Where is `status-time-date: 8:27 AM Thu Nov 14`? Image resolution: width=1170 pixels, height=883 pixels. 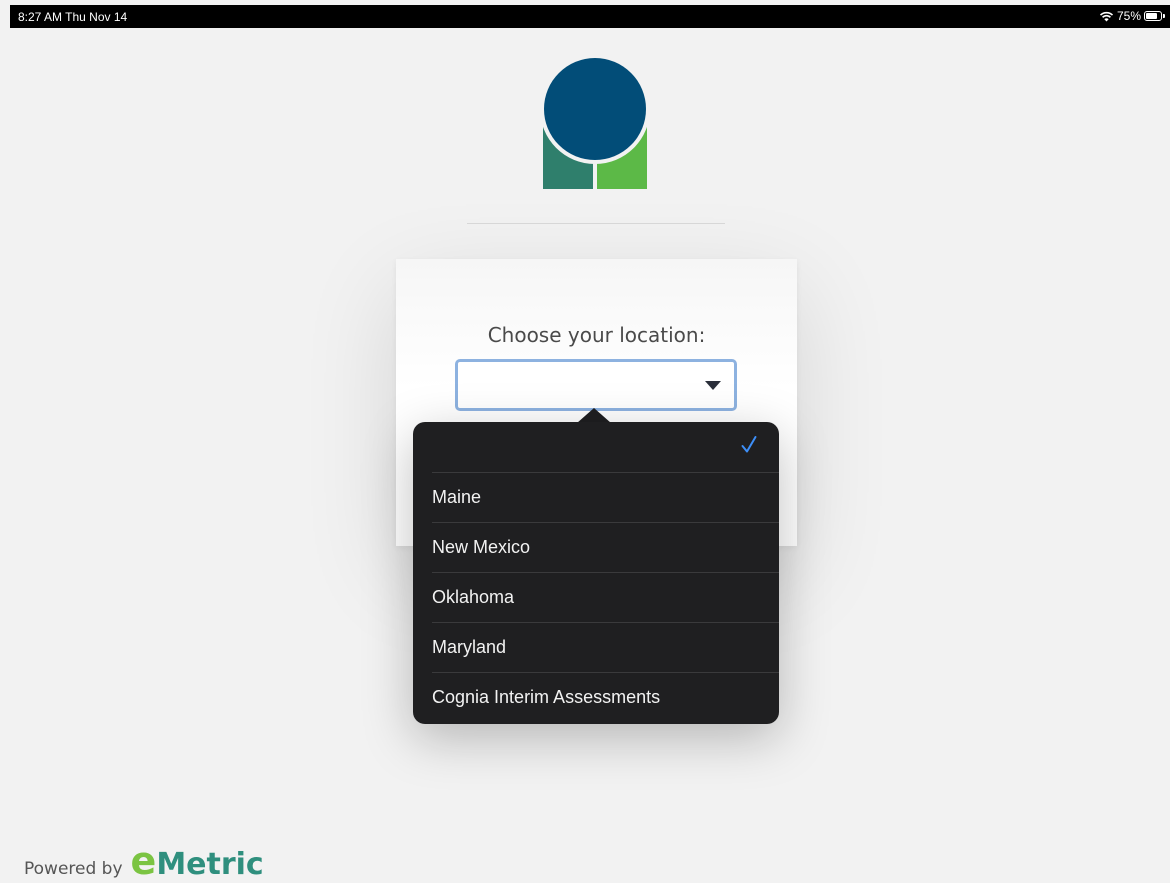 status-time-date: 8:27 AM Thu Nov 14 is located at coordinates (73, 17).